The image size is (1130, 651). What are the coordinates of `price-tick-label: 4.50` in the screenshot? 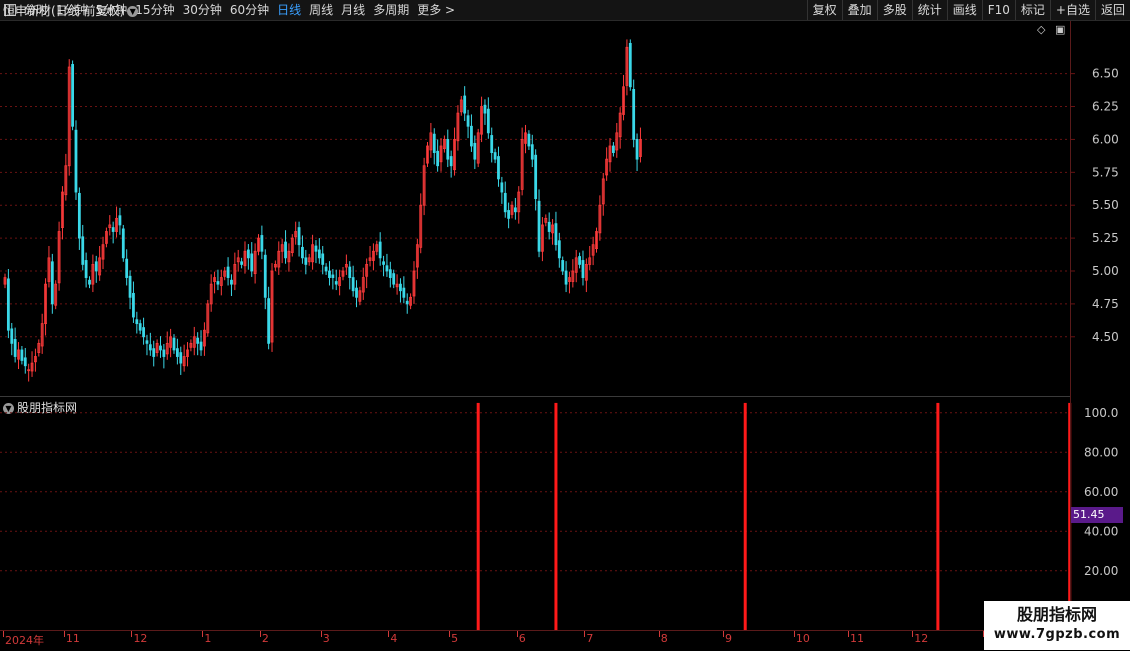 It's located at (1105, 337).